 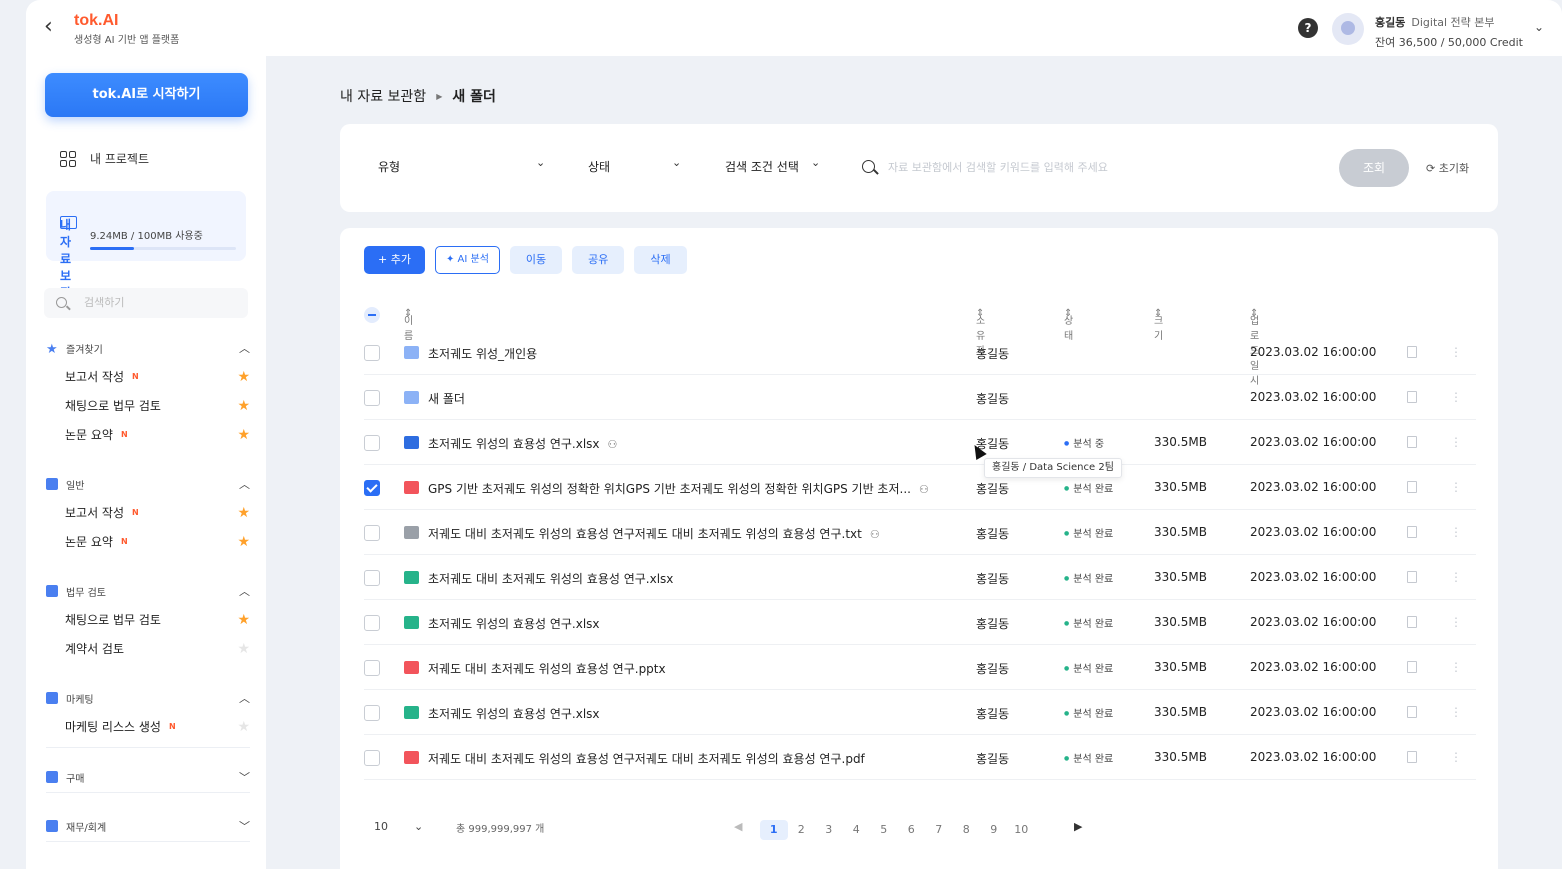 I want to click on prev-page-icon: ◀, so click(x=738, y=826).